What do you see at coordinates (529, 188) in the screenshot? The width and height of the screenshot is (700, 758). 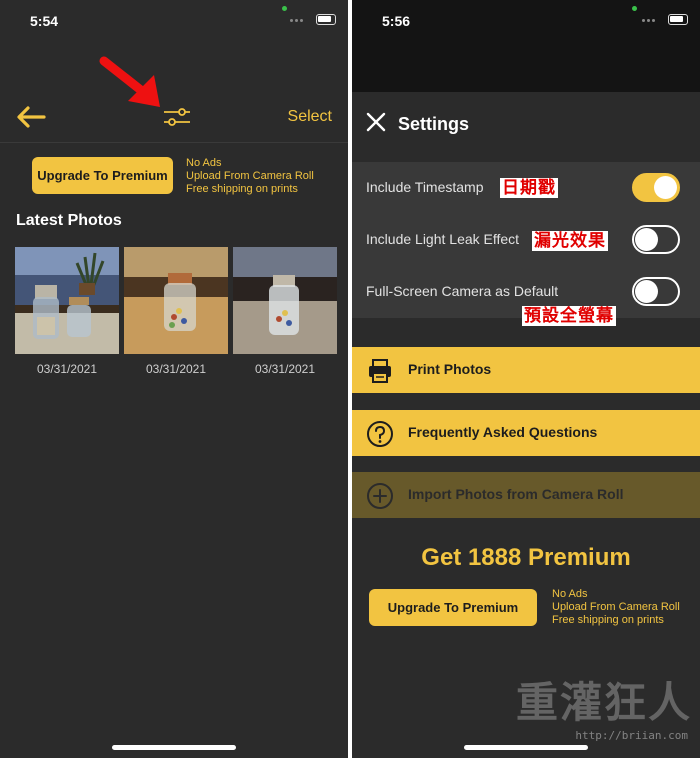 I see `annotation-timestamp: 日期戳` at bounding box center [529, 188].